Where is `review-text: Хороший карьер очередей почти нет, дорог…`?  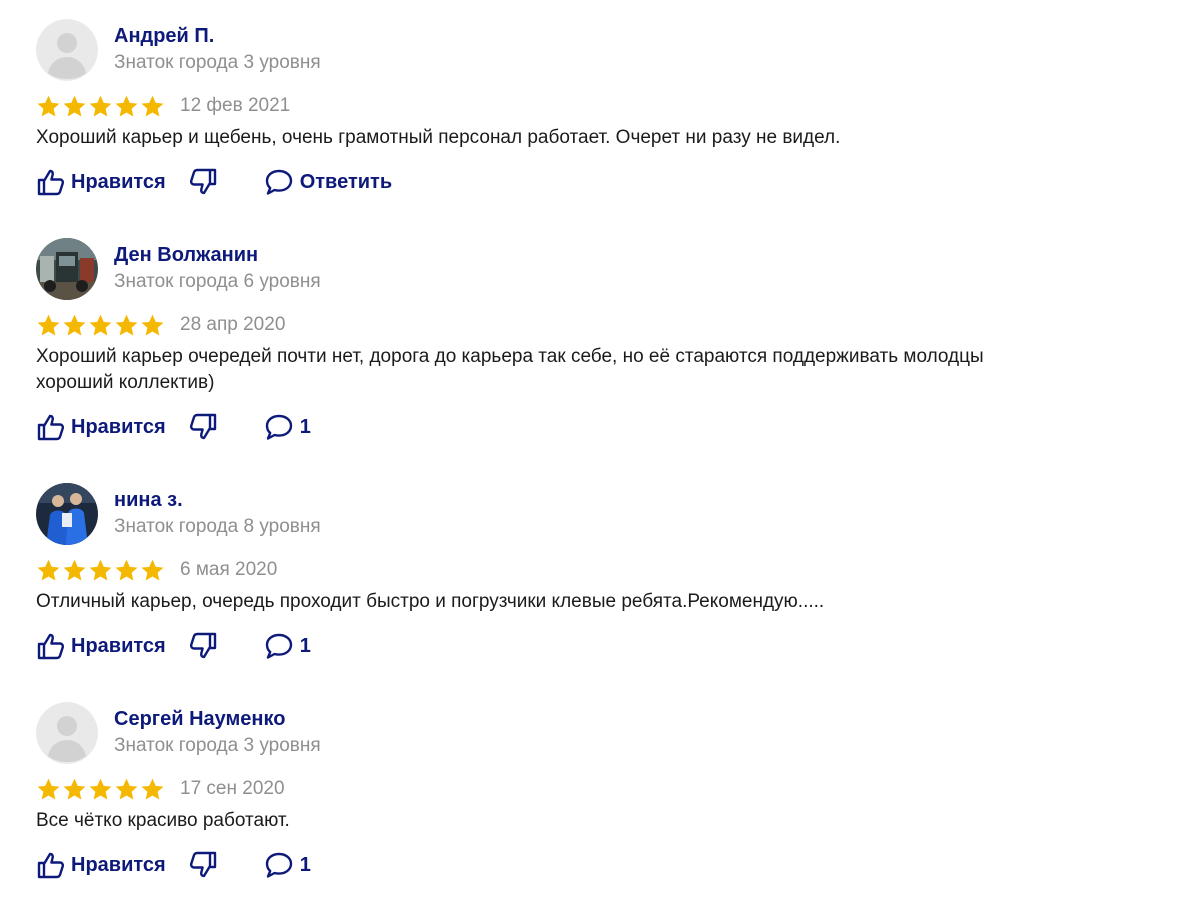
review-text: Хороший карьер очередей почти нет, дорог… is located at coordinates (510, 369).